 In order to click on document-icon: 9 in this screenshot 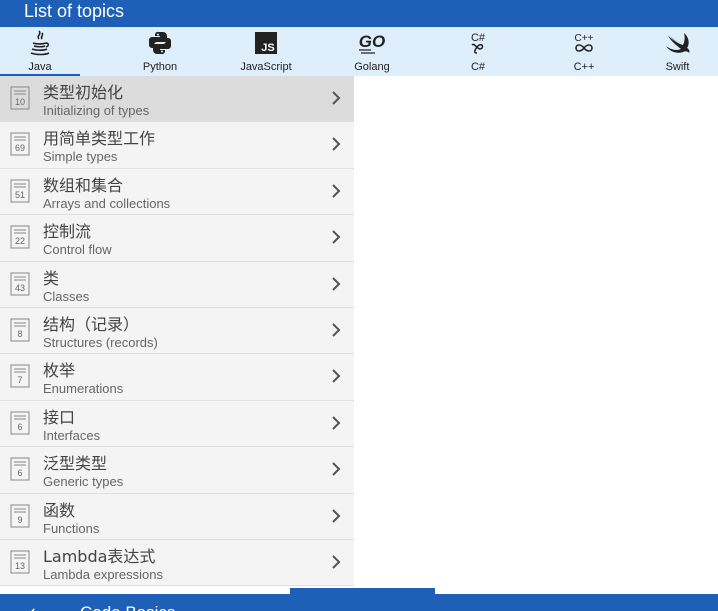, I will do `click(20, 516)`.